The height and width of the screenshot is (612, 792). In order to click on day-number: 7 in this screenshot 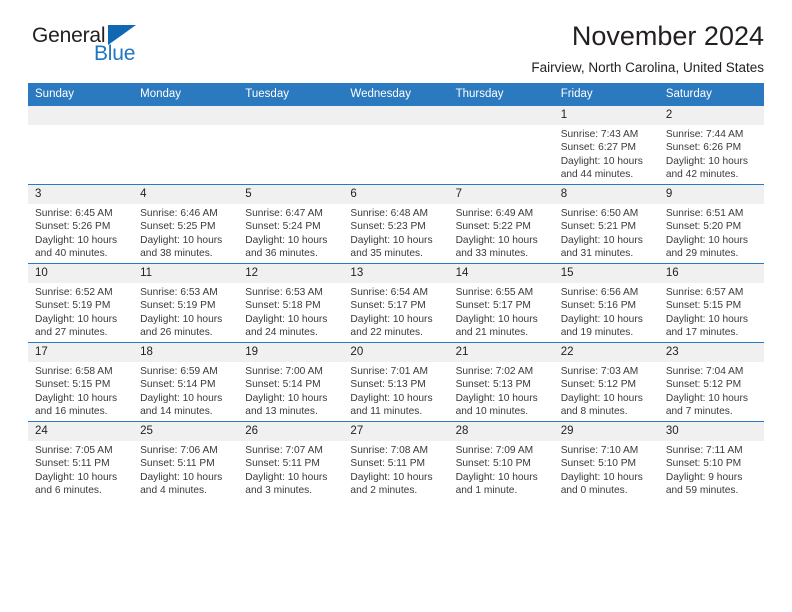, I will do `click(501, 194)`.